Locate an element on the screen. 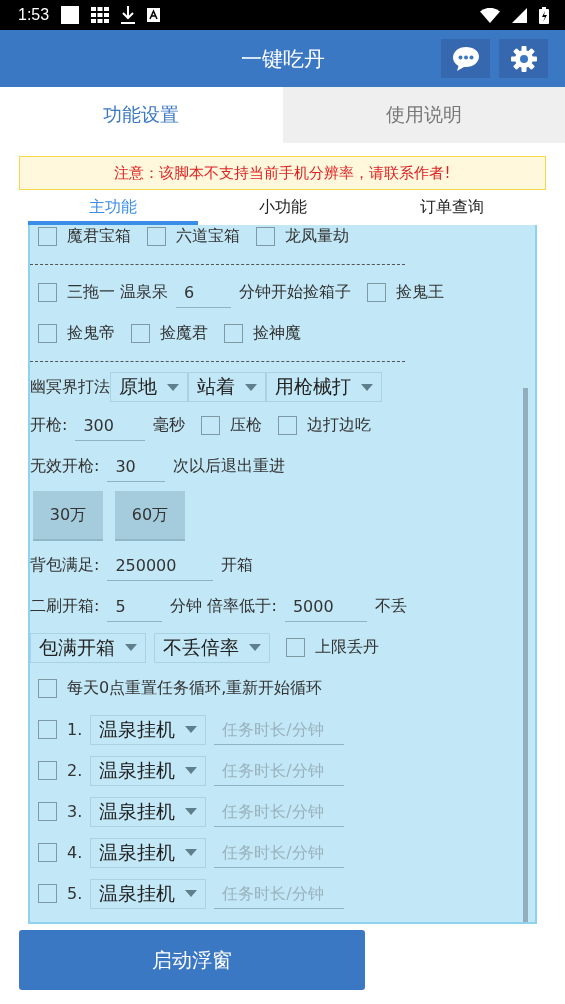 The width and height of the screenshot is (565, 1004). field-label: 无效开枪: is located at coordinates (65, 466).